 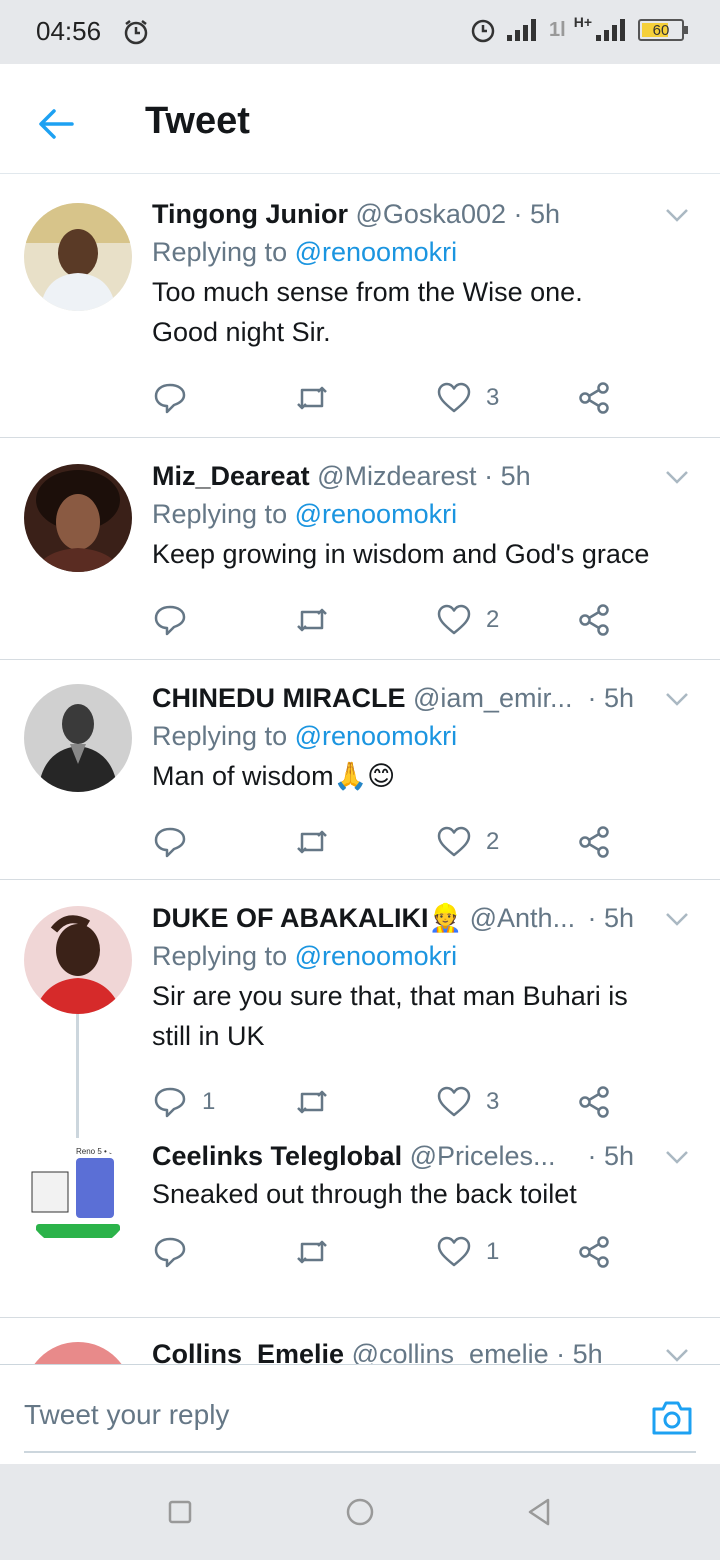 What do you see at coordinates (180, 1512) in the screenshot?
I see `recents-square-icon` at bounding box center [180, 1512].